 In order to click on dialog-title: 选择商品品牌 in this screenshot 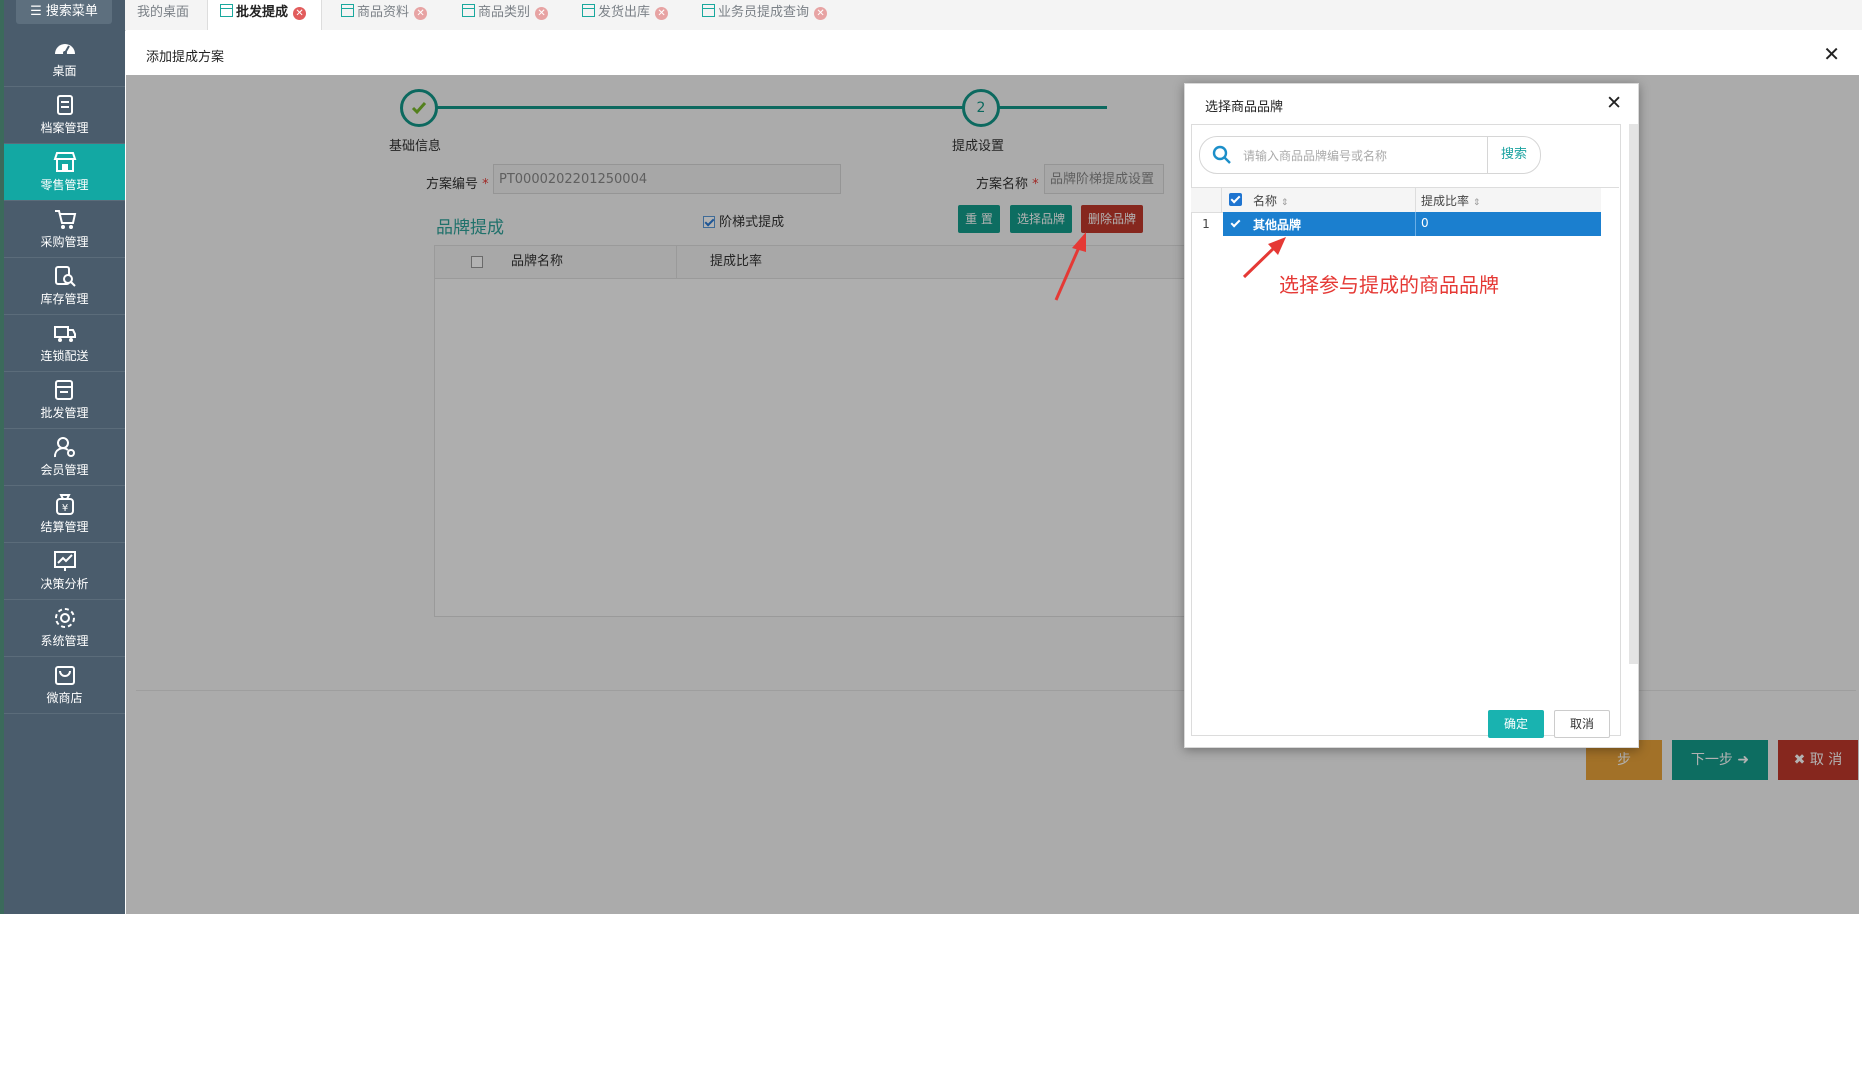, I will do `click(1244, 107)`.